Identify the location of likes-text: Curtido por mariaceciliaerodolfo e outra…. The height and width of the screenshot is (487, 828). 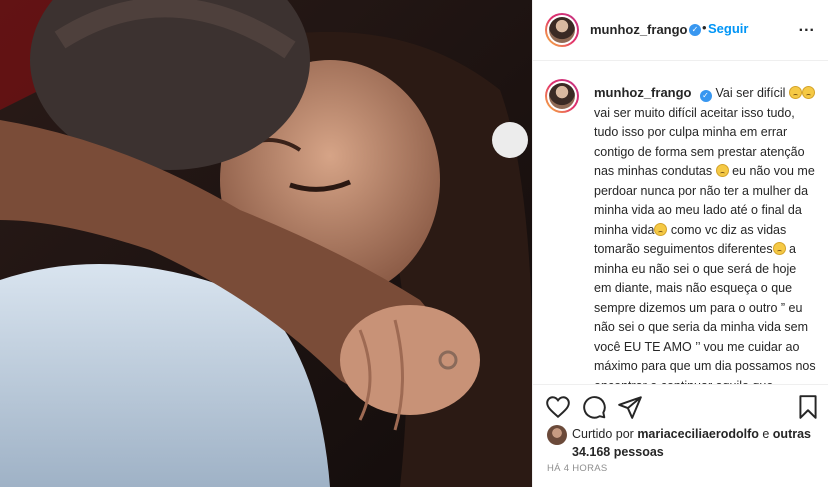
(692, 443).